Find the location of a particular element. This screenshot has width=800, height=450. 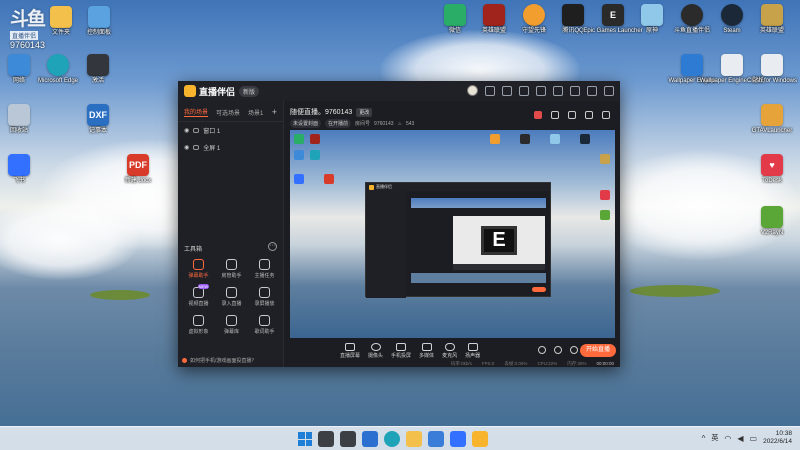

desktop-icon: 回收站 is located at coordinates (20, 119).